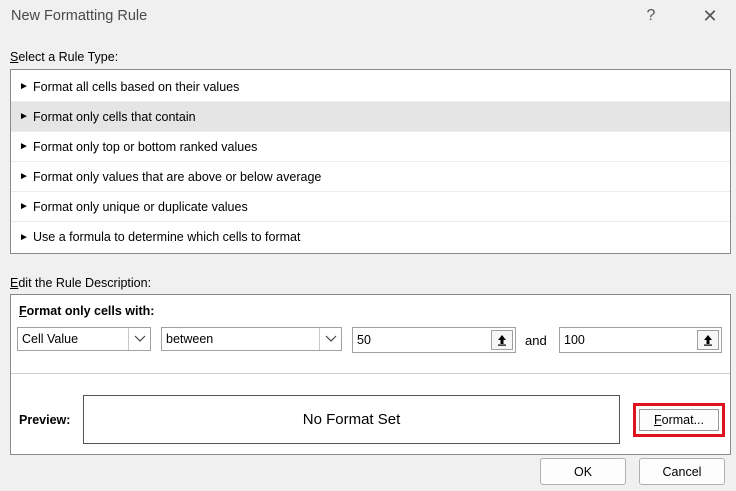  What do you see at coordinates (434, 340) in the screenshot?
I see `value1-input: 50` at bounding box center [434, 340].